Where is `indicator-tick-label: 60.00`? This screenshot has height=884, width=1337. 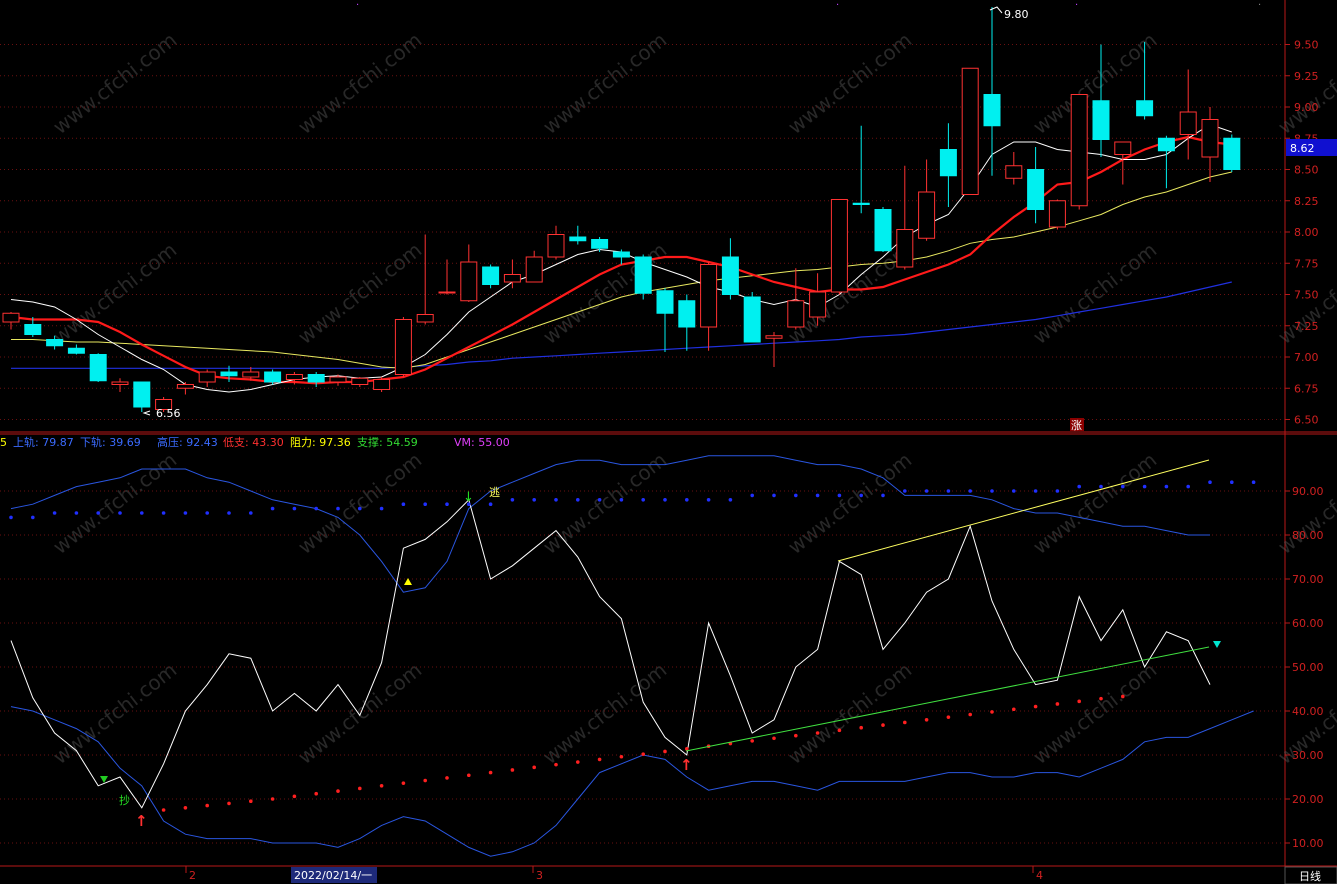 indicator-tick-label: 60.00 is located at coordinates (1308, 623).